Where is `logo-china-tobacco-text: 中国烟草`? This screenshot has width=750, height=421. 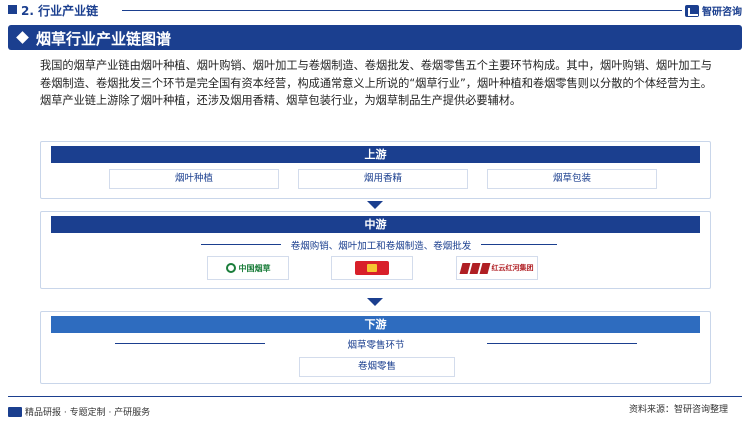 logo-china-tobacco-text: 中国烟草 is located at coordinates (254, 268).